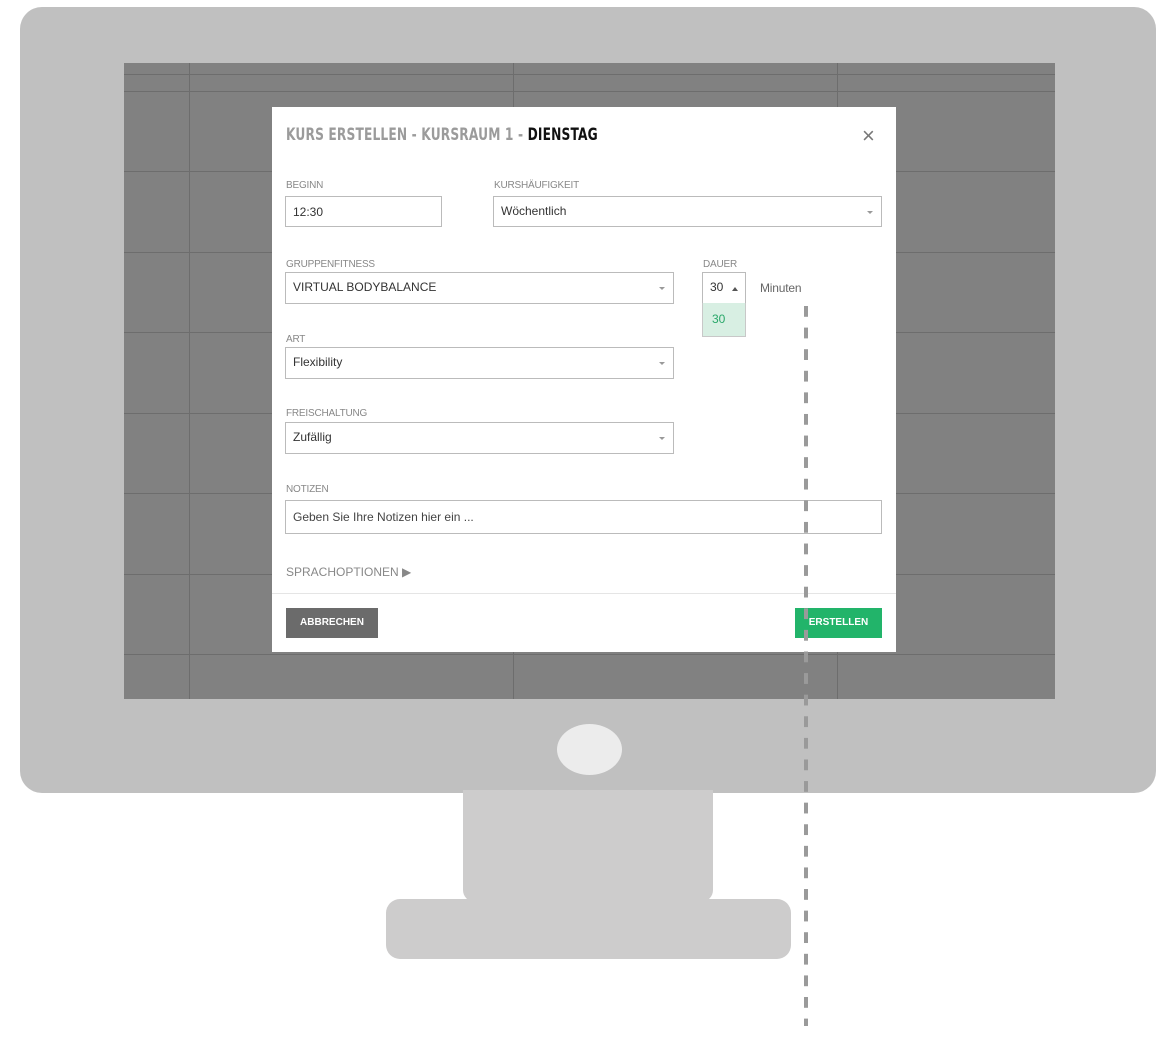  What do you see at coordinates (584, 593) in the screenshot?
I see `footer-divider` at bounding box center [584, 593].